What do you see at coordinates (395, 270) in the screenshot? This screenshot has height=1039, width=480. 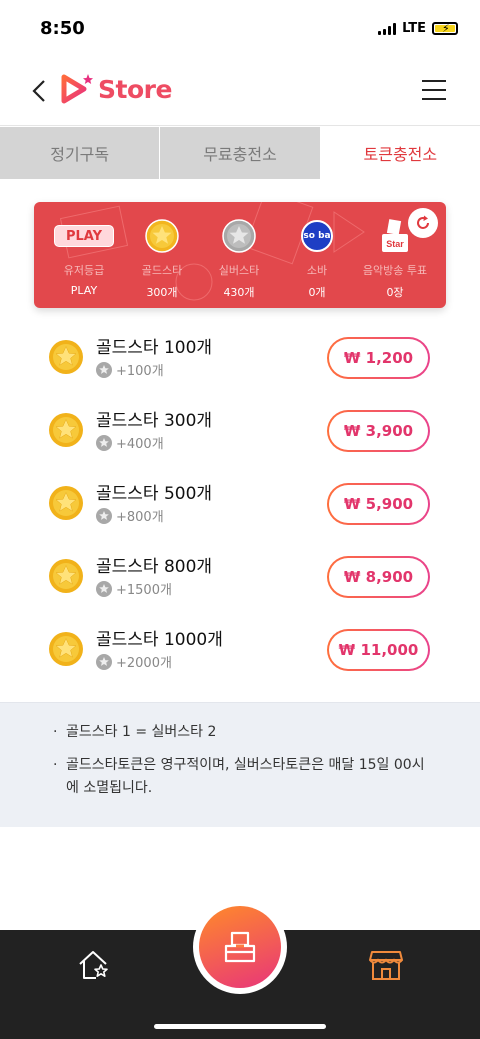 I see `token-label: 음악방송 투표` at bounding box center [395, 270].